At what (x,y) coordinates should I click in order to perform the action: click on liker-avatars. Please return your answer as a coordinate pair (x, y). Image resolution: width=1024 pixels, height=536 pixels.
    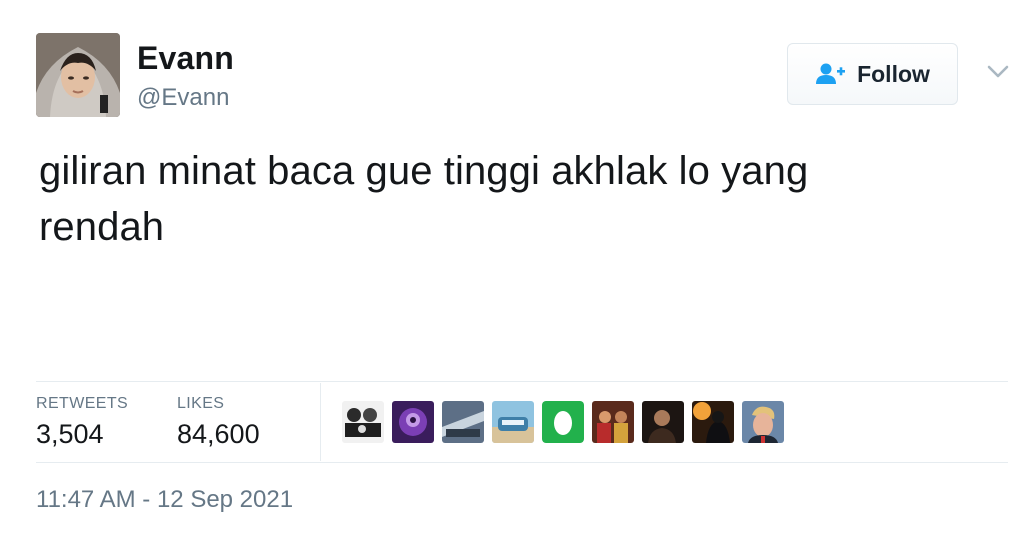
    Looking at the image, I should click on (563, 422).